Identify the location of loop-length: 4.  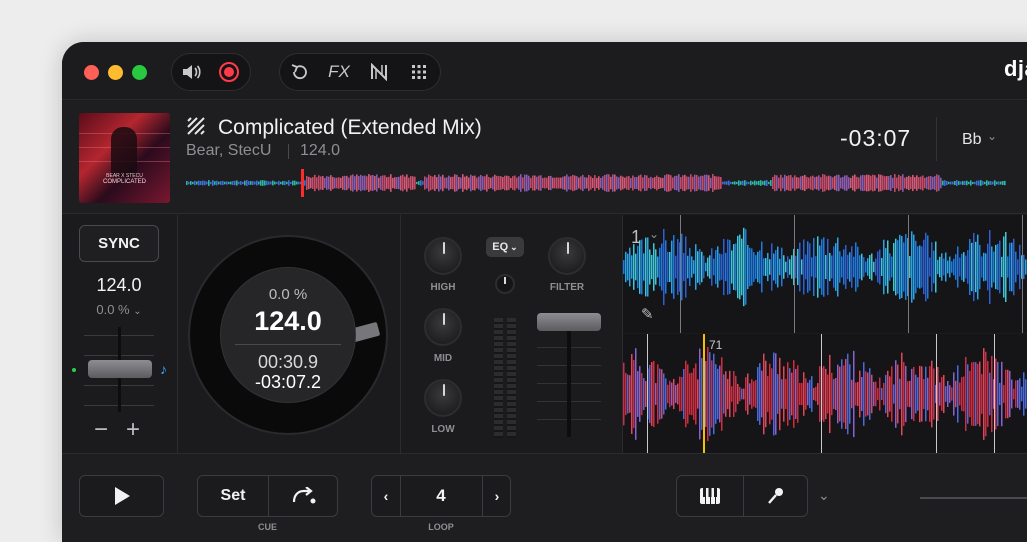
(441, 496).